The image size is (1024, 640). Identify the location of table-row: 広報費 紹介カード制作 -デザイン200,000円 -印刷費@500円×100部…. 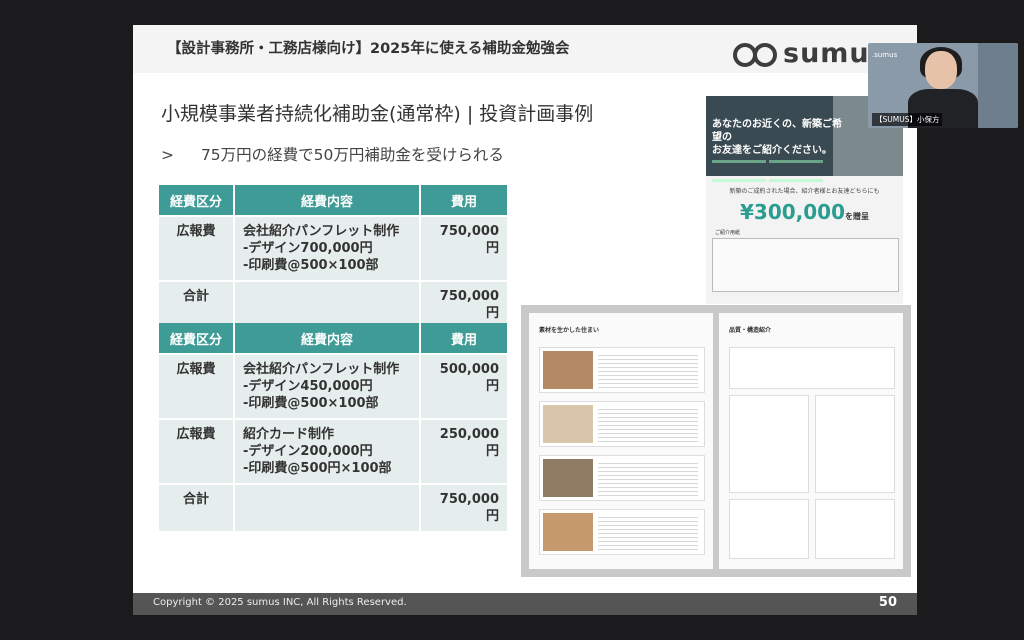
(333, 451).